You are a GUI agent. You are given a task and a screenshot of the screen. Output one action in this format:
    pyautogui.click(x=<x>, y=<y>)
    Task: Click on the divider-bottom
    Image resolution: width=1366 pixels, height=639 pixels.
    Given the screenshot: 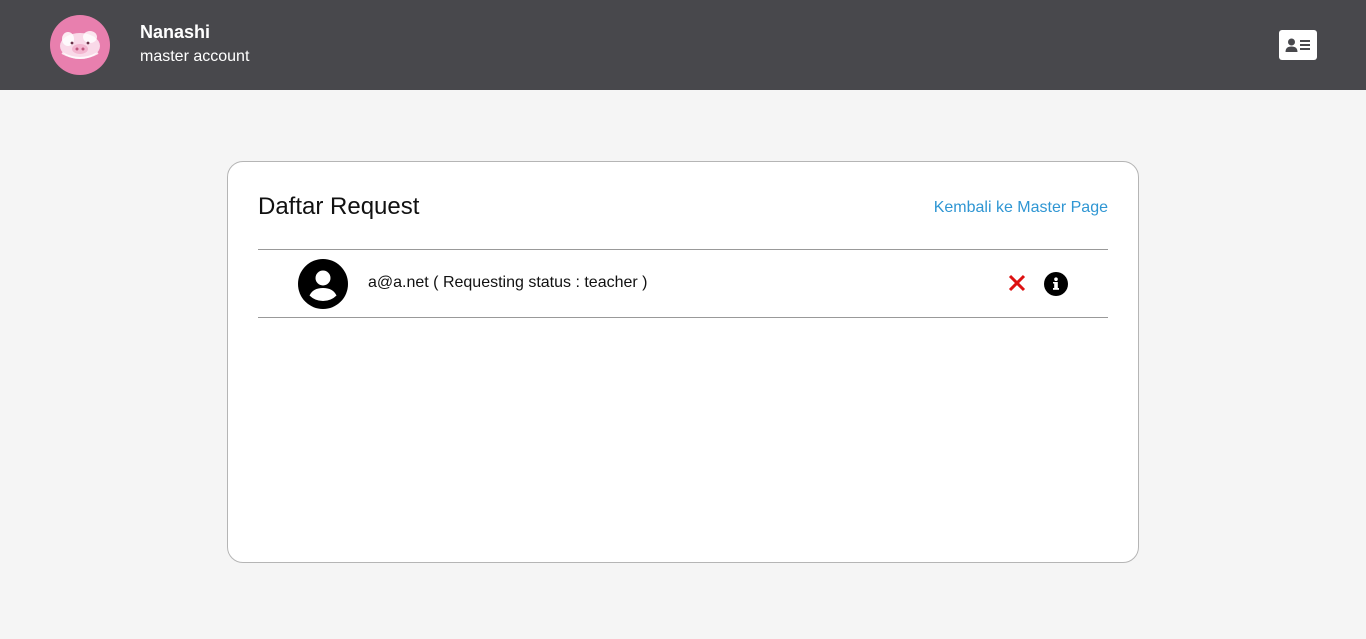 What is the action you would take?
    pyautogui.click(x=683, y=317)
    